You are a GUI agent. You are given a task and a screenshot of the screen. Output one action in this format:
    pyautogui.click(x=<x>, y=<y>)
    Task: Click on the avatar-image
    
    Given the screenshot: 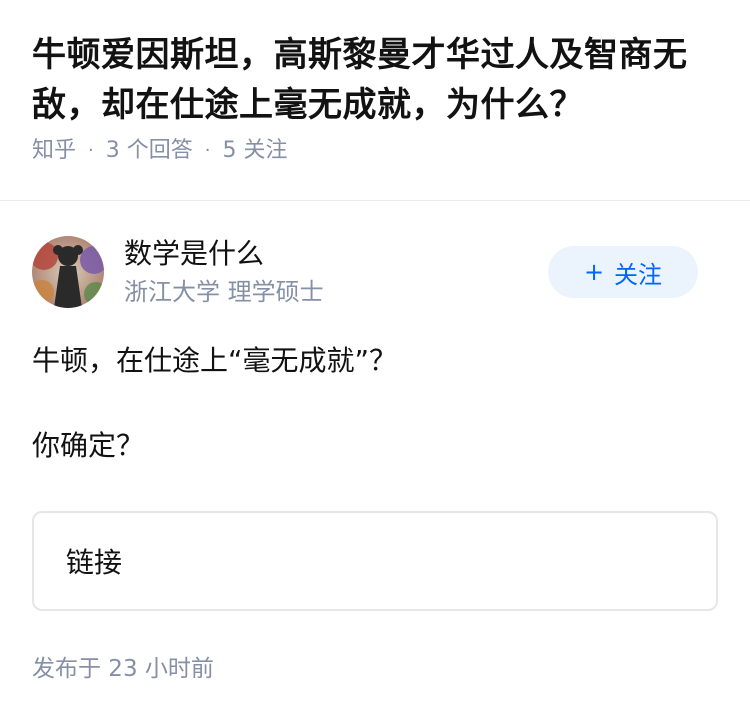 What is the action you would take?
    pyautogui.click(x=68, y=272)
    